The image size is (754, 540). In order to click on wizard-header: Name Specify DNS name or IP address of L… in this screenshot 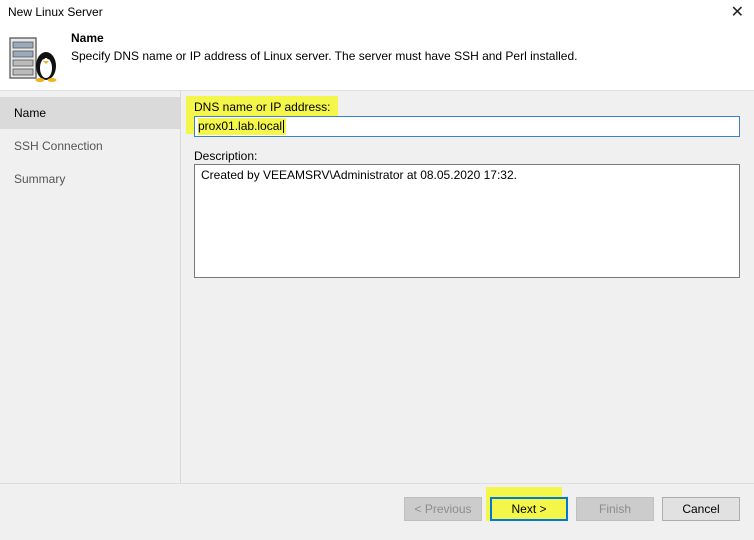, I will do `click(377, 58)`.